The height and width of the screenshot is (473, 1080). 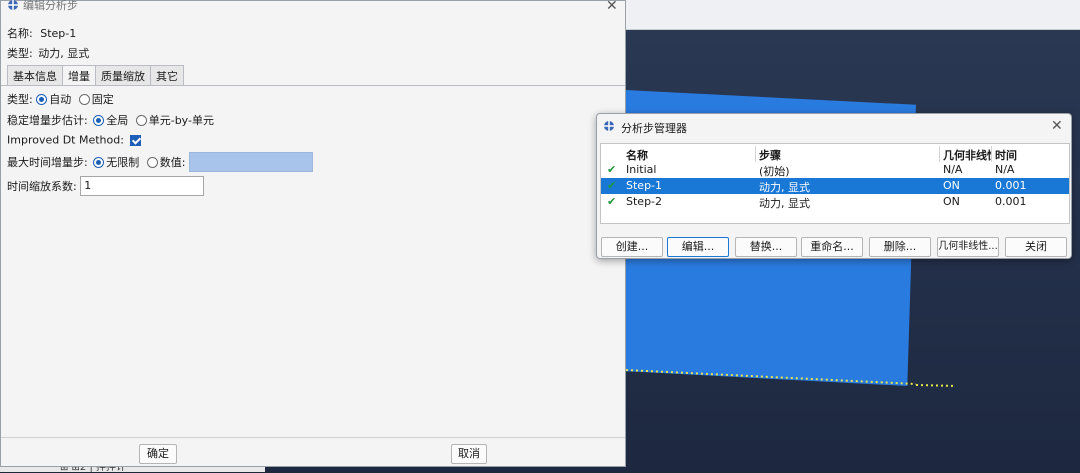 What do you see at coordinates (1006, 155) in the screenshot?
I see `col-time-header: 时间` at bounding box center [1006, 155].